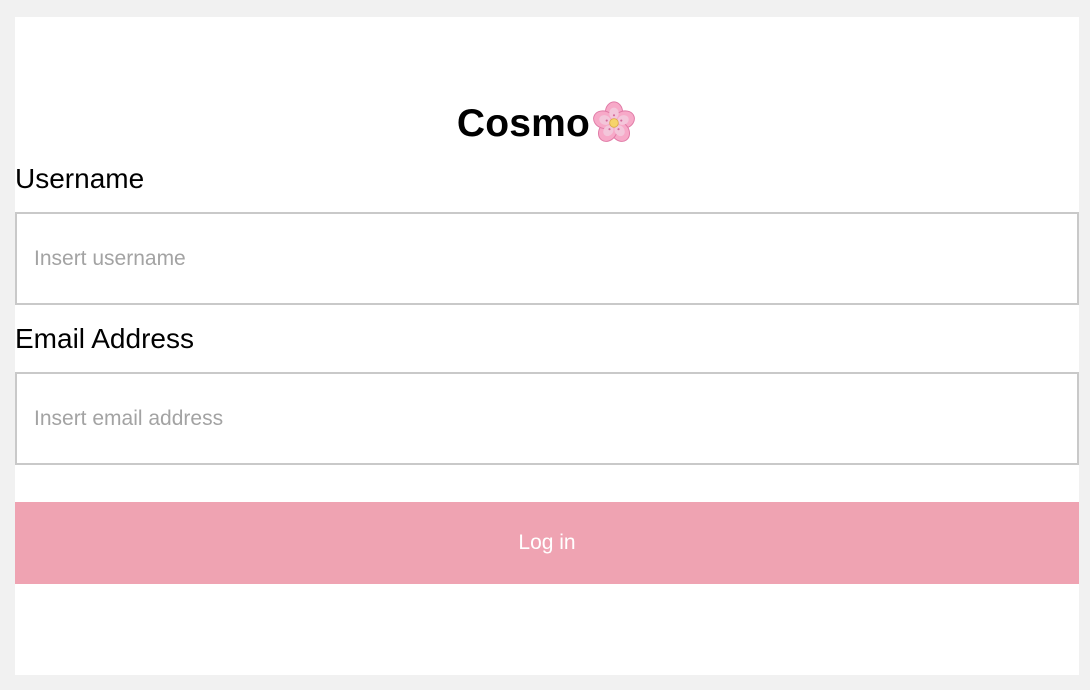  What do you see at coordinates (80, 178) in the screenshot?
I see `username-label: Username` at bounding box center [80, 178].